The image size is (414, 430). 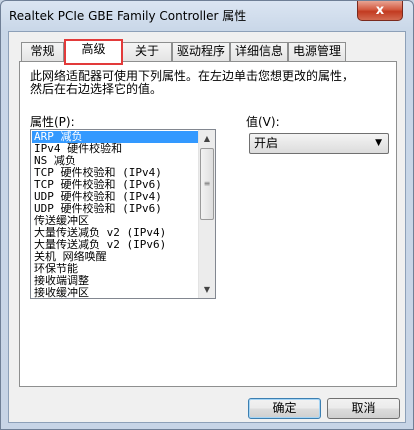 What do you see at coordinates (115, 221) in the screenshot?
I see `list-item: 传送缓冲区` at bounding box center [115, 221].